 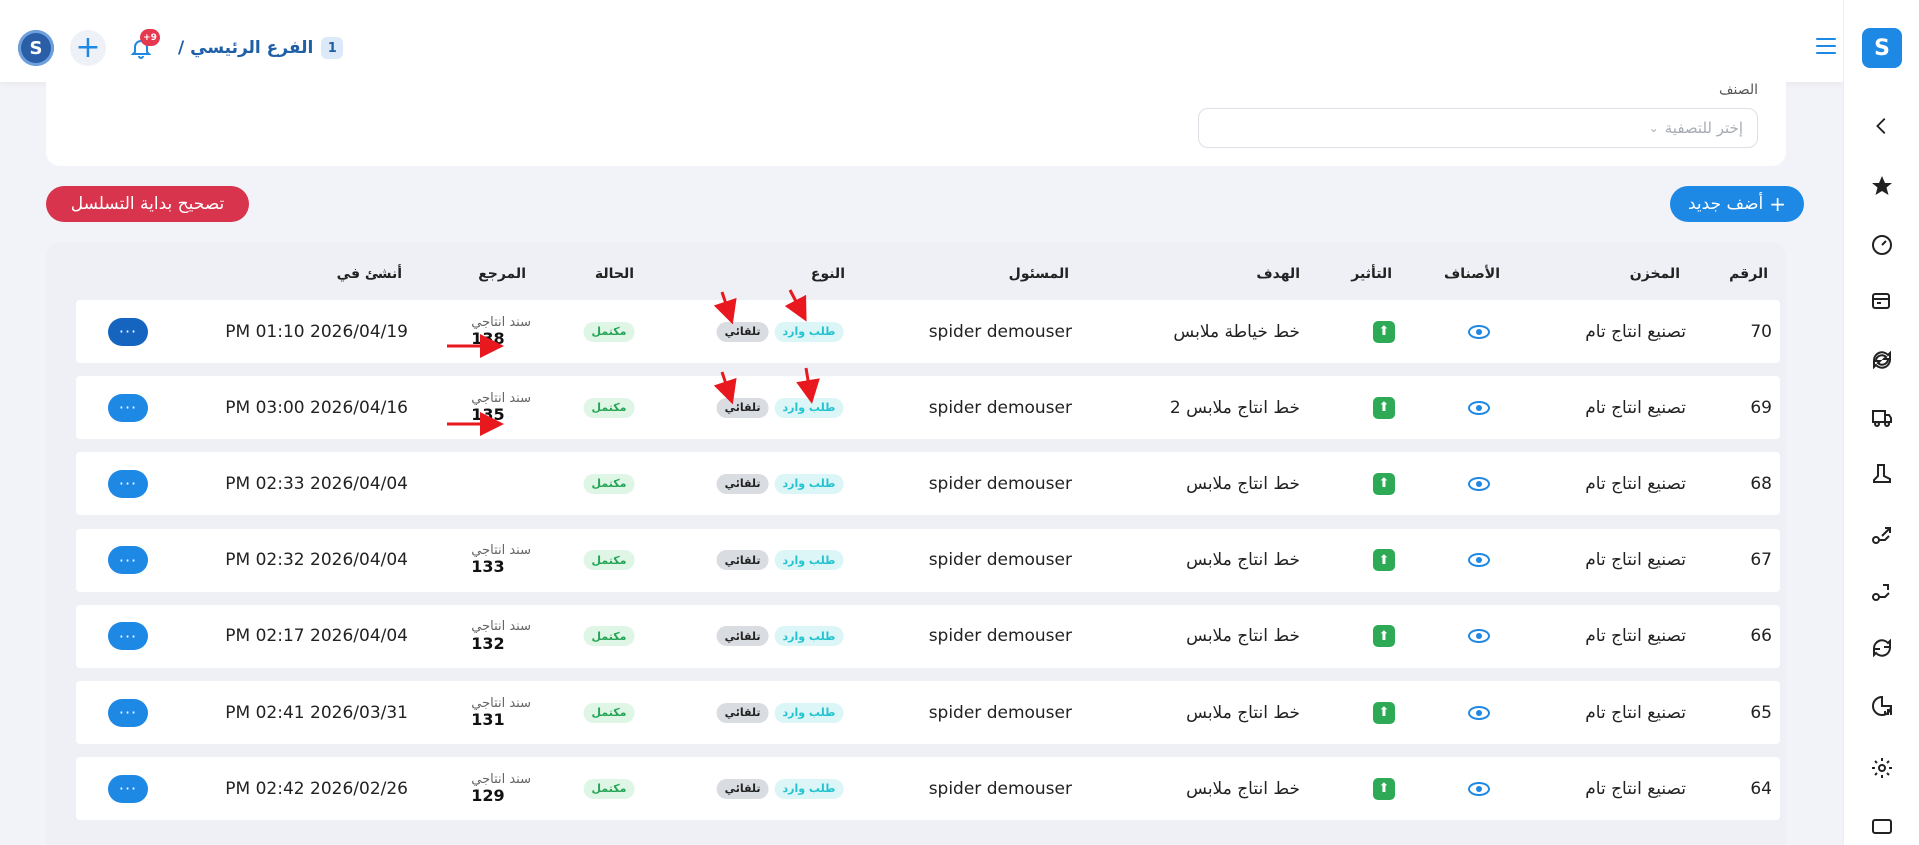 I want to click on row-number: 68, so click(x=1761, y=483).